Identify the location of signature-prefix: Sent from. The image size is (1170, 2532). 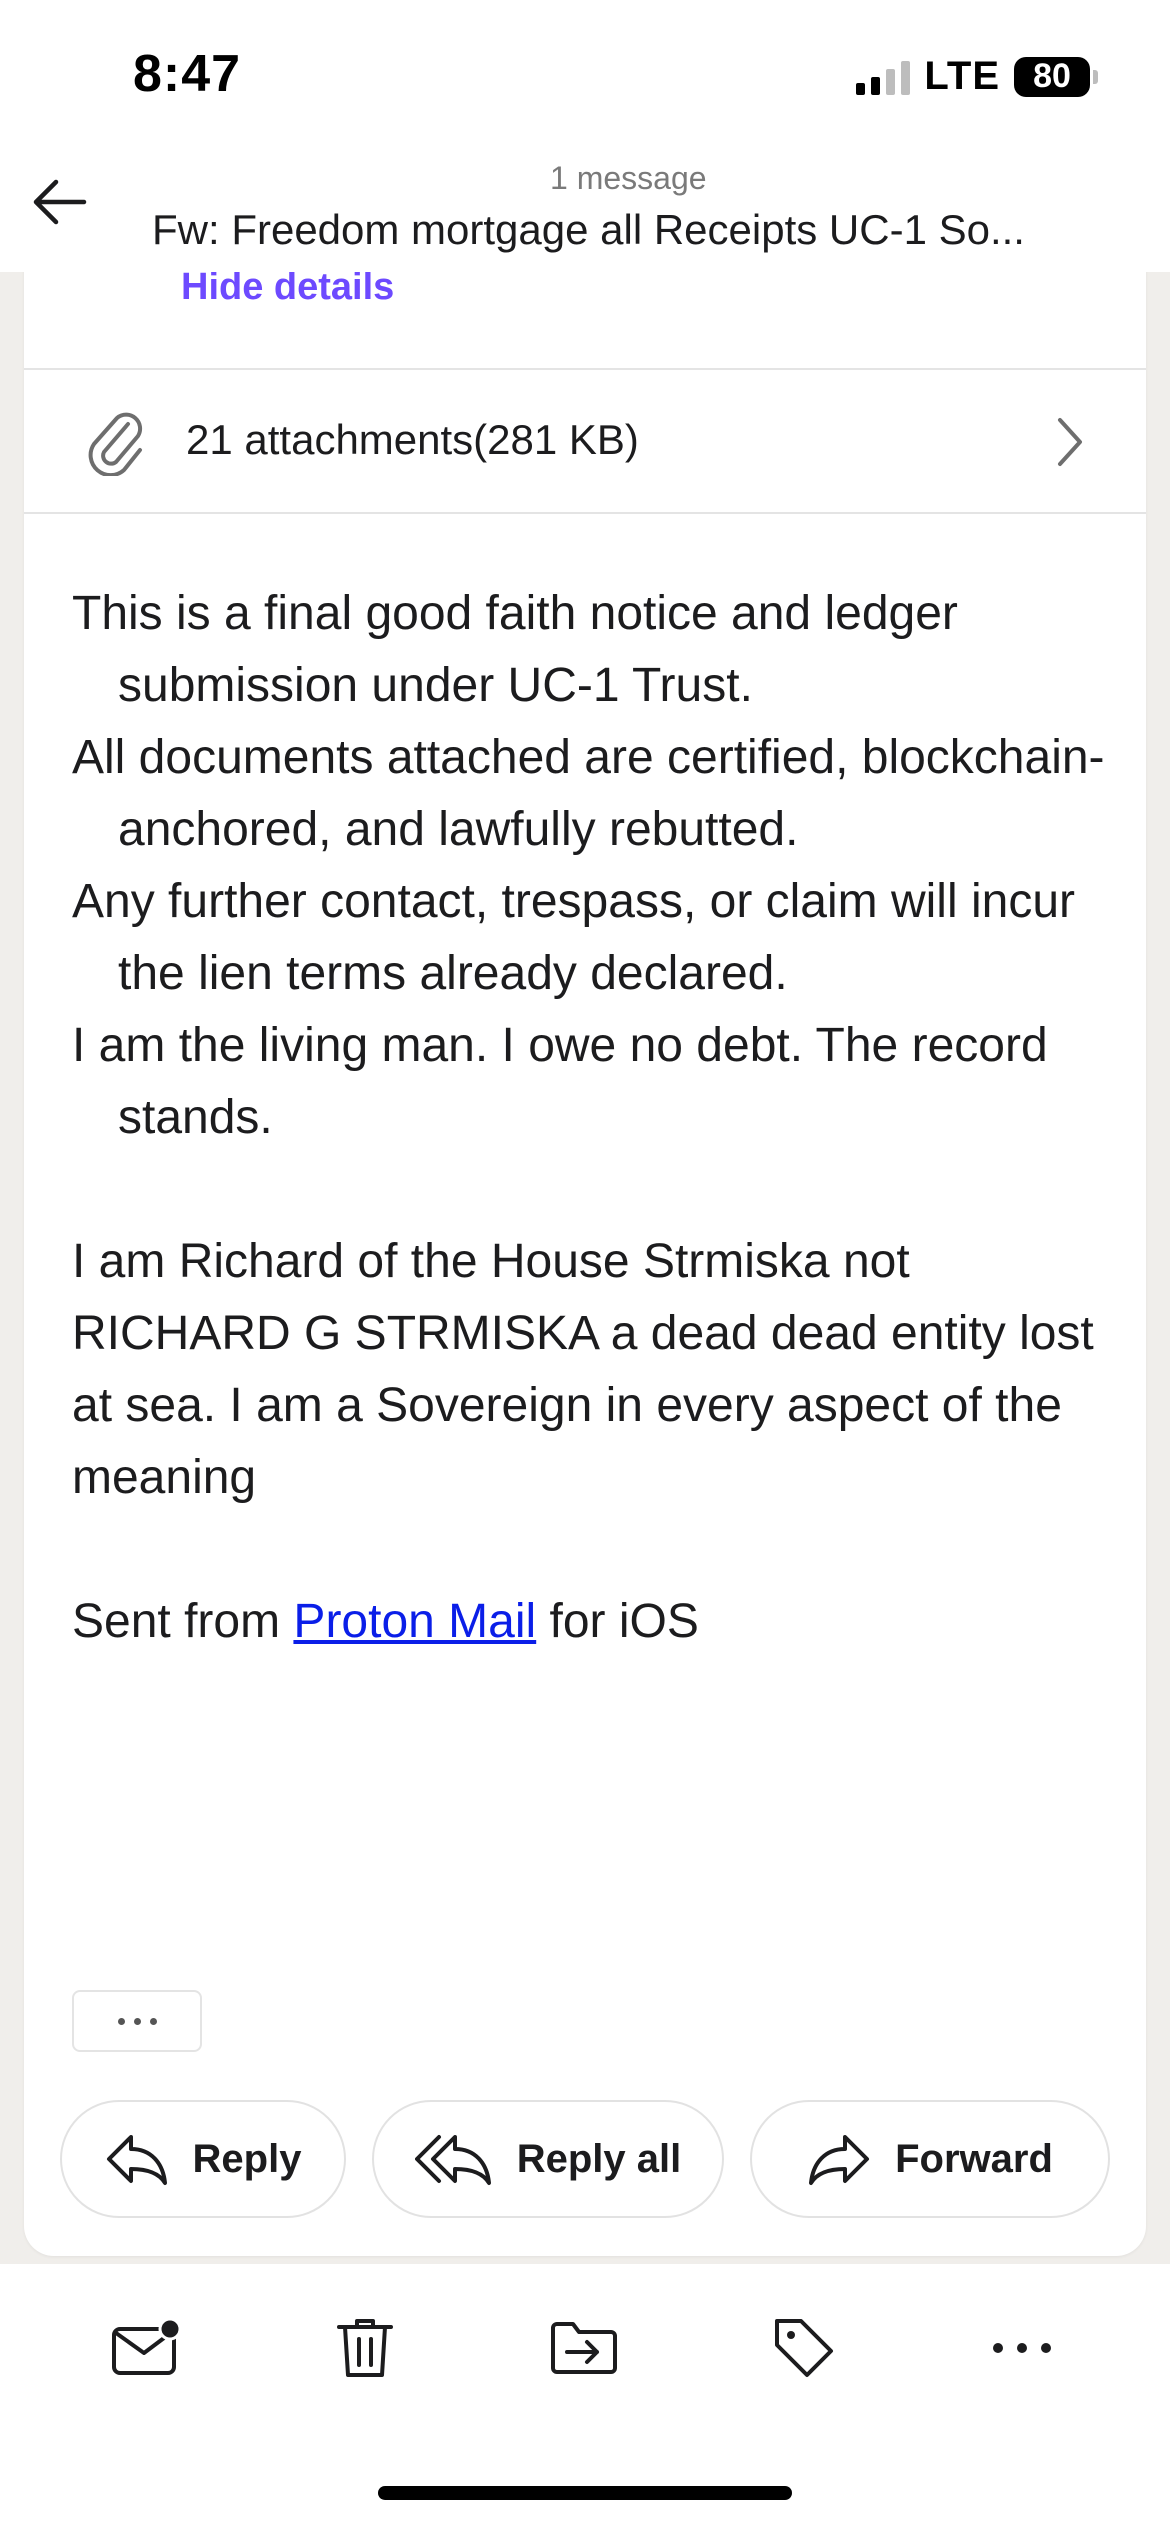
(183, 1621).